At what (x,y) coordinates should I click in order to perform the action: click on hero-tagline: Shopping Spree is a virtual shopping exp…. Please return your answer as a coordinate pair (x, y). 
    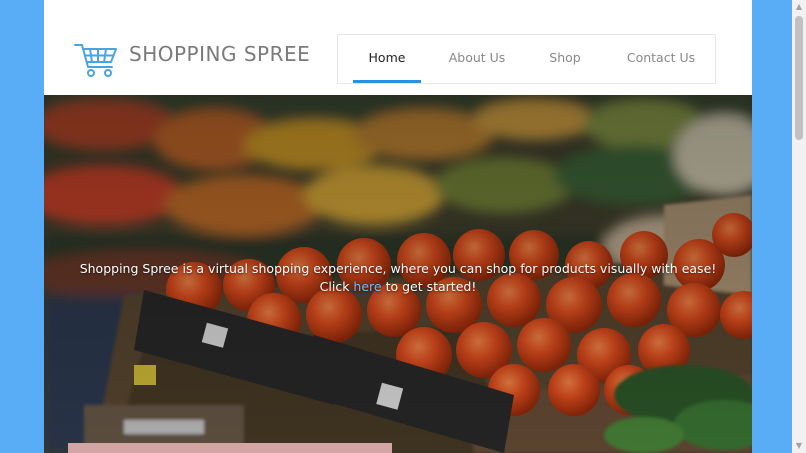
    Looking at the image, I should click on (398, 278).